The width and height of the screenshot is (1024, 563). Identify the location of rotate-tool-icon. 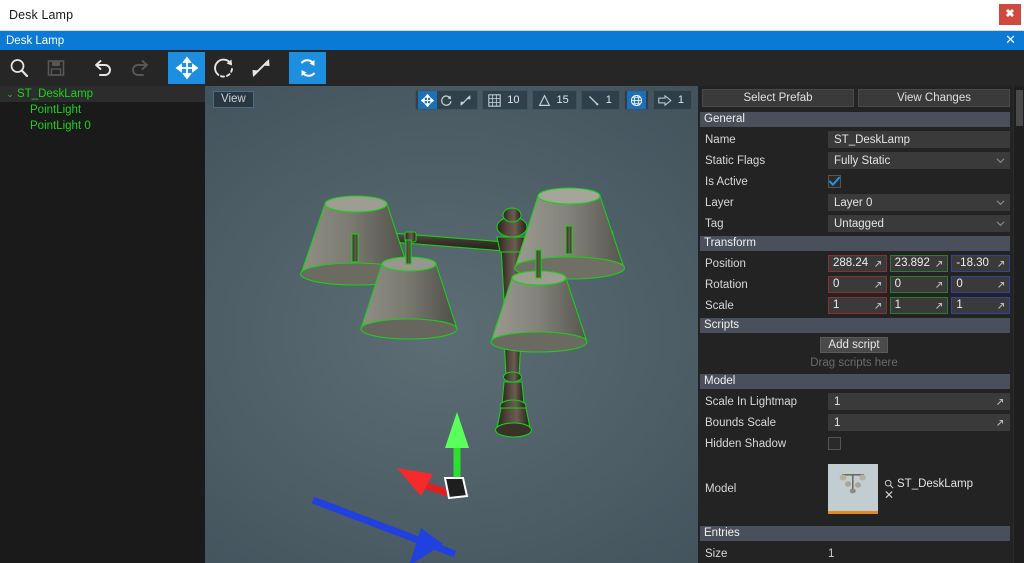
(223, 68).